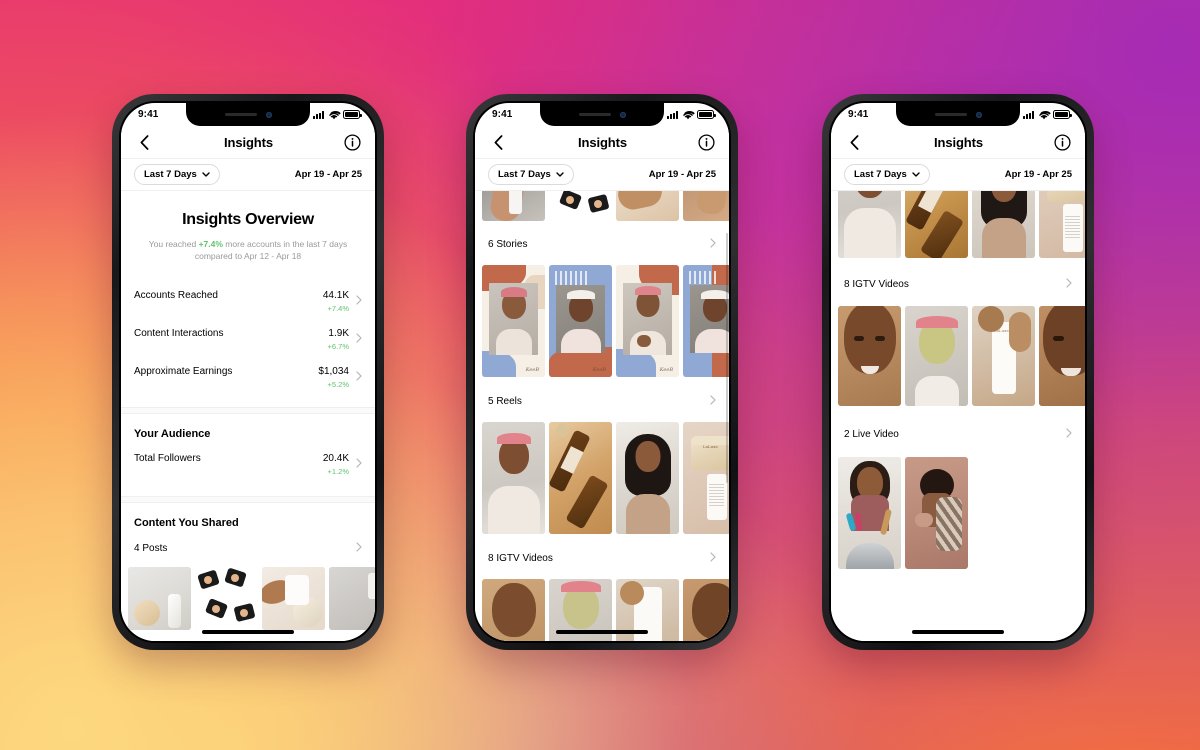 Image resolution: width=1200 pixels, height=750 pixels. I want to click on page-title: Insights, so click(958, 142).